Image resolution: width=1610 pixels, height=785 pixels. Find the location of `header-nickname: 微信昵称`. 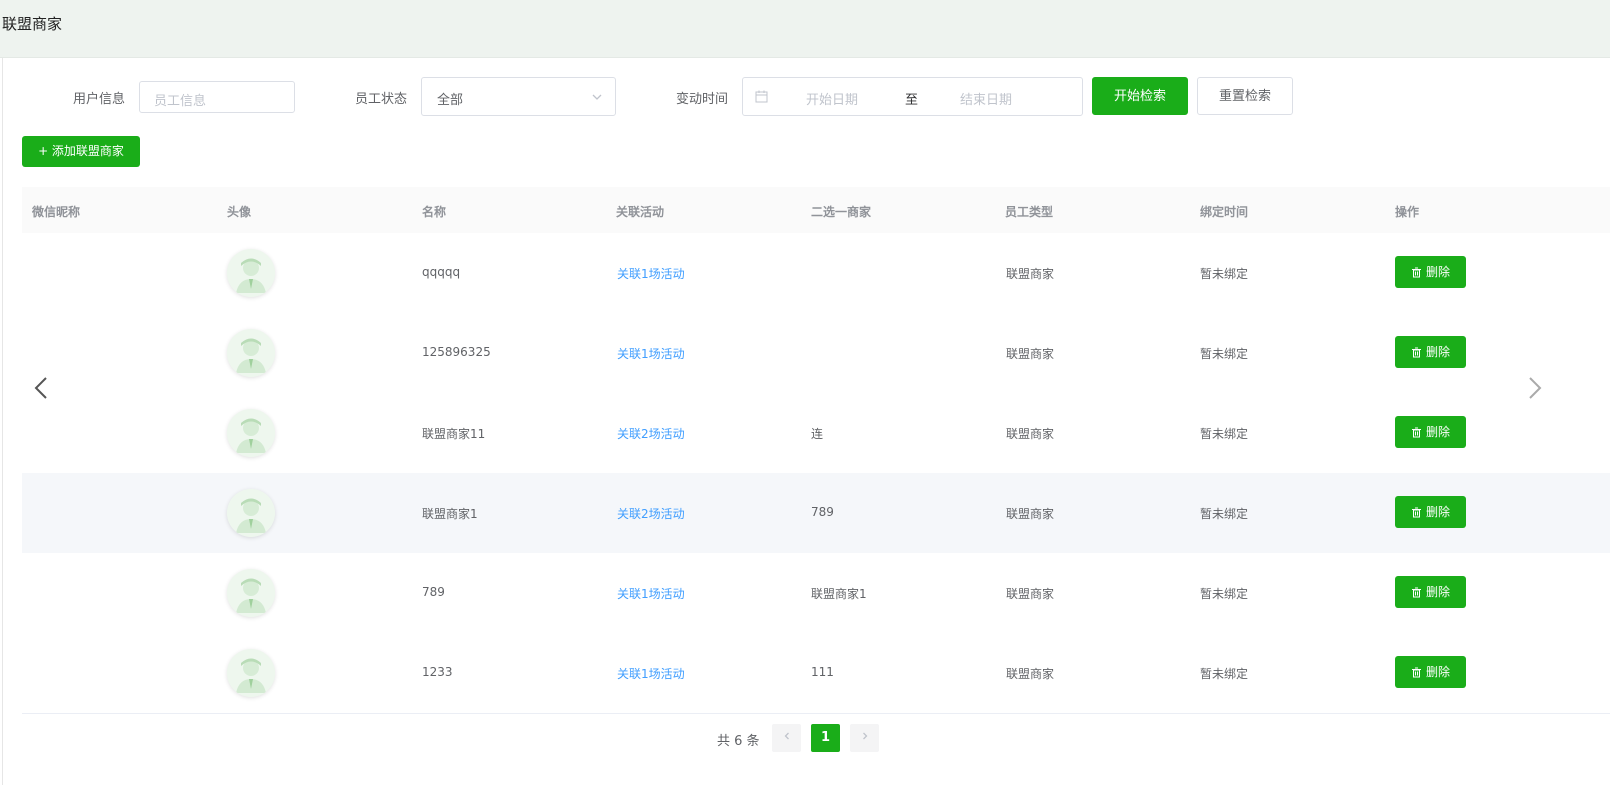

header-nickname: 微信昵称 is located at coordinates (56, 212).